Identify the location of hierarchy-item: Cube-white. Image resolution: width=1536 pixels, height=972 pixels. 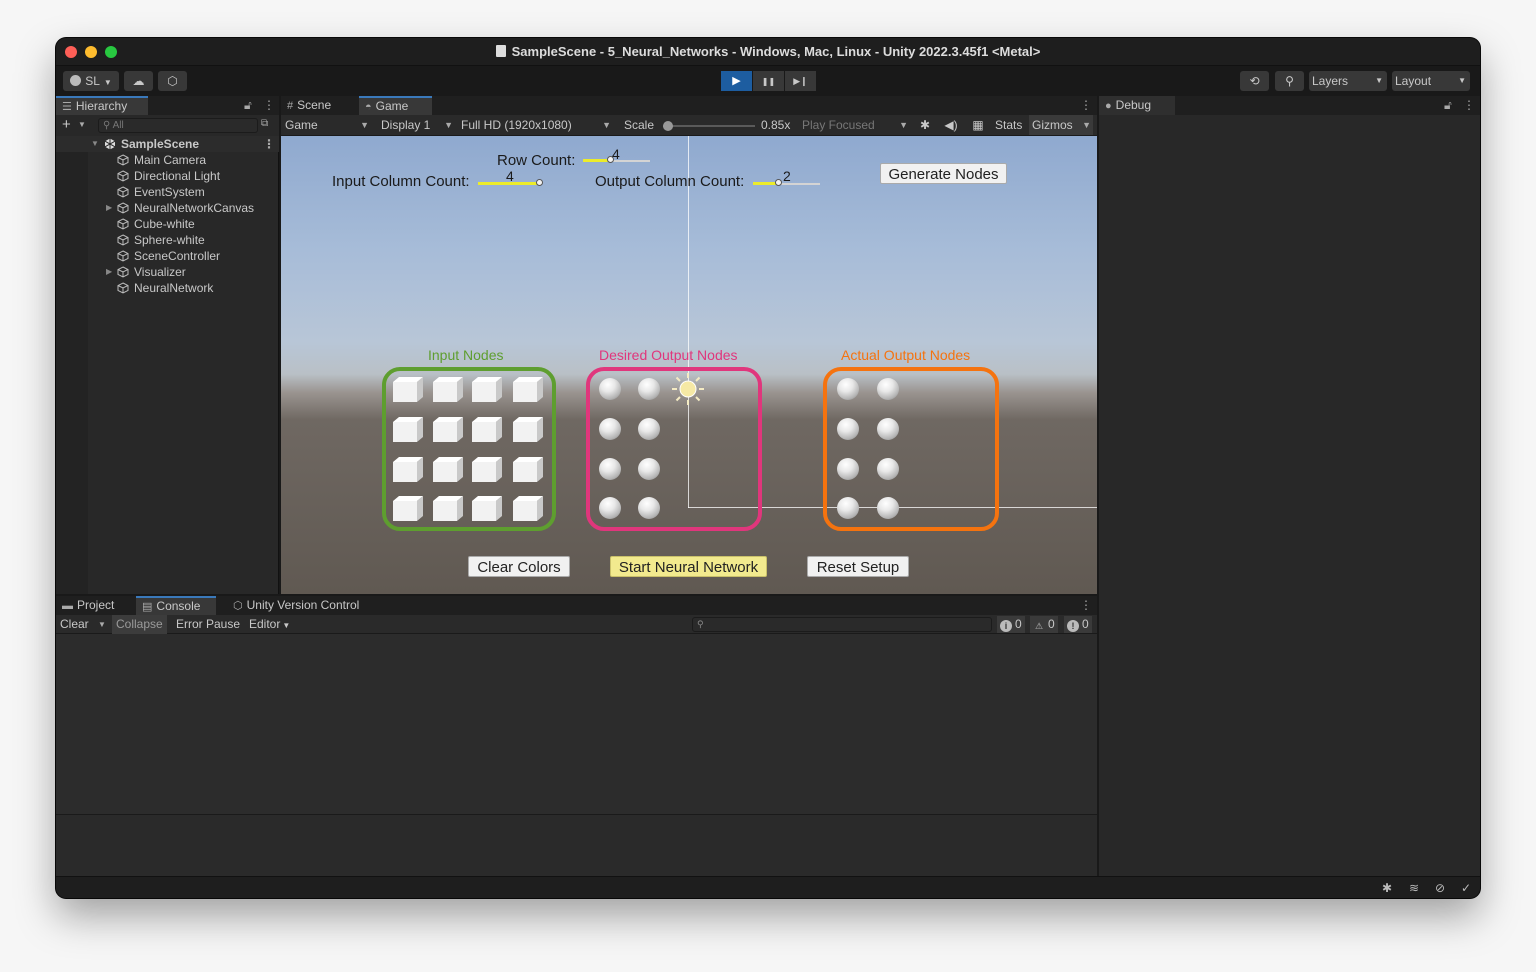
(167, 224).